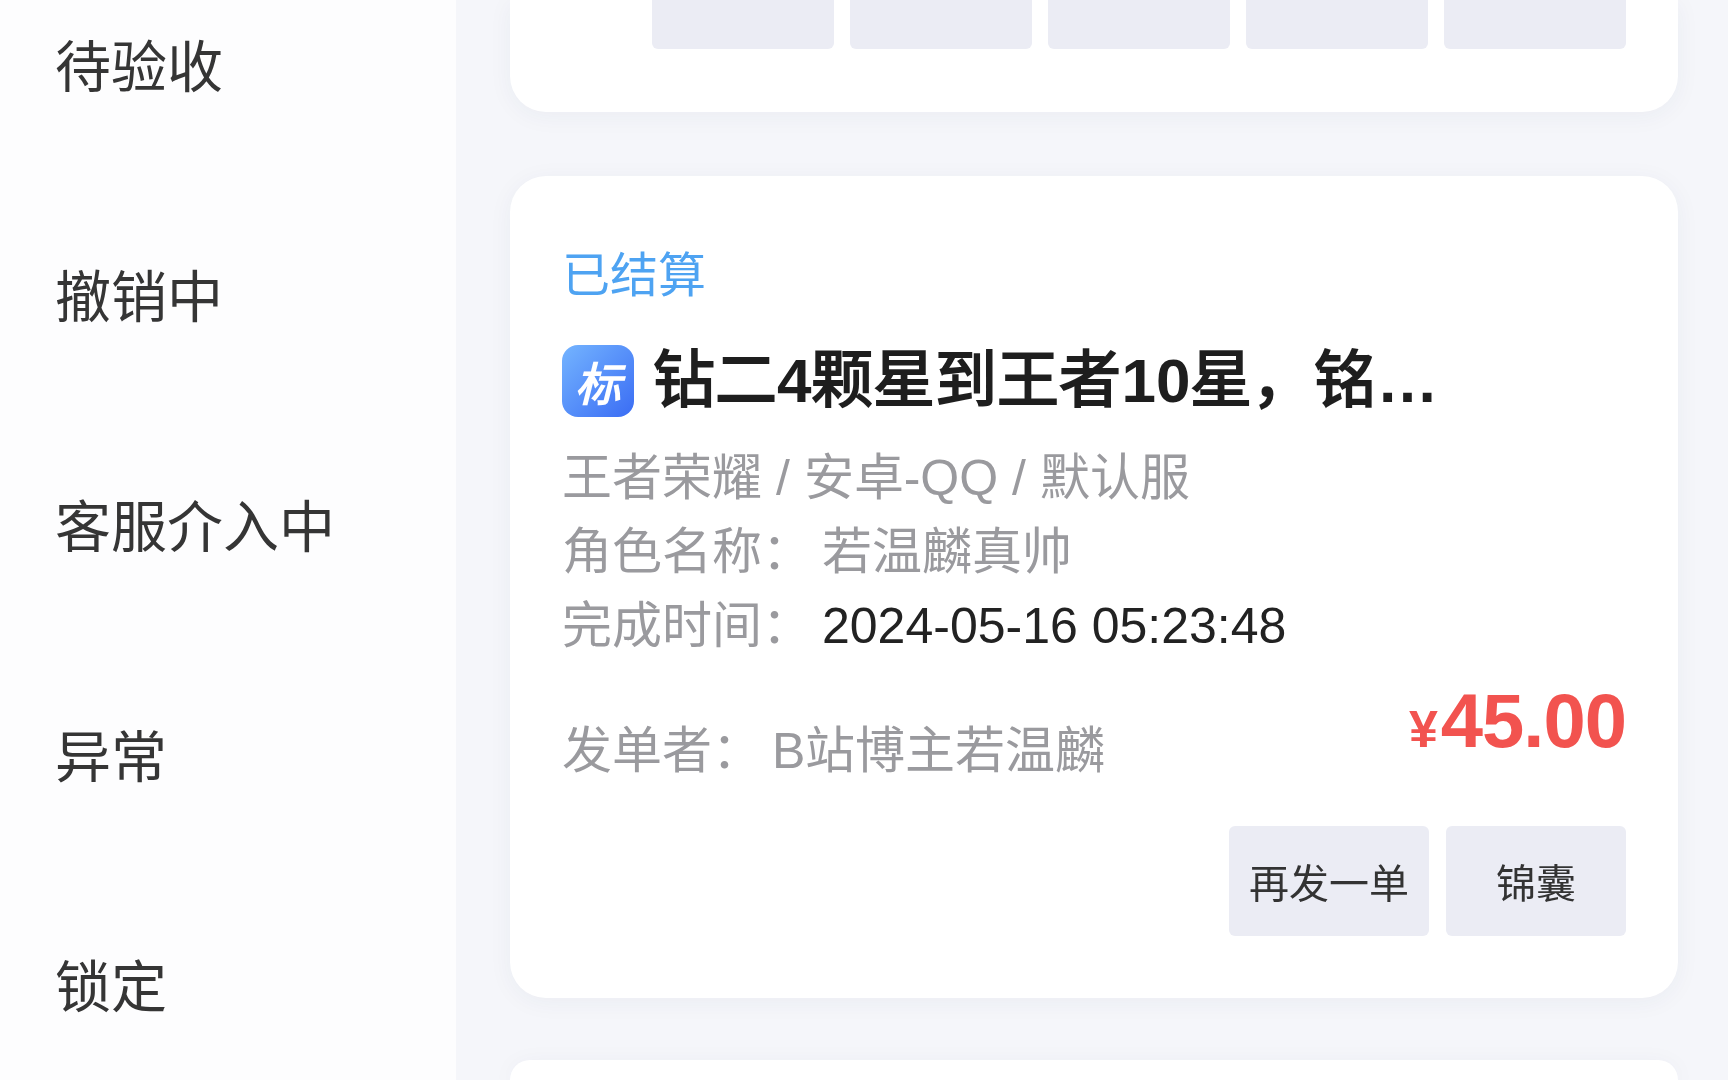  What do you see at coordinates (1517, 723) in the screenshot?
I see `price: ¥45.00` at bounding box center [1517, 723].